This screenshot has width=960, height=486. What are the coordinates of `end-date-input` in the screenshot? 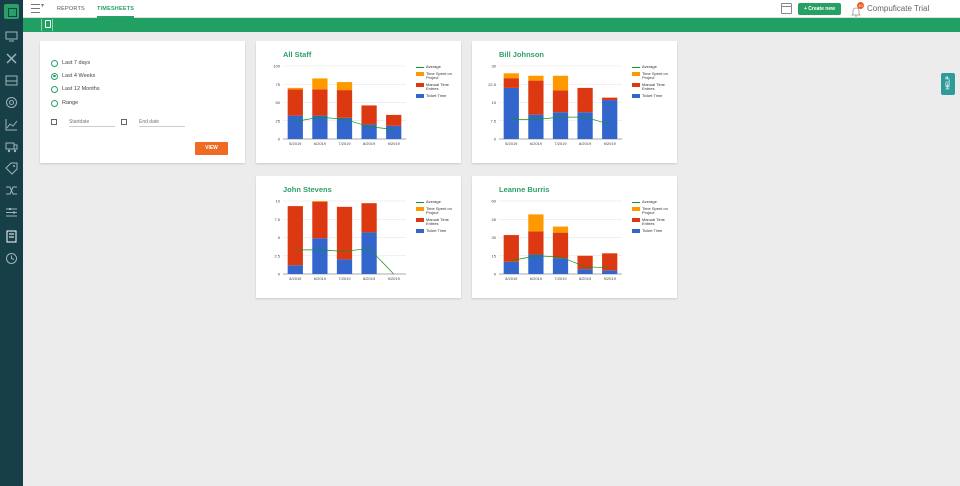 It's located at (162, 122).